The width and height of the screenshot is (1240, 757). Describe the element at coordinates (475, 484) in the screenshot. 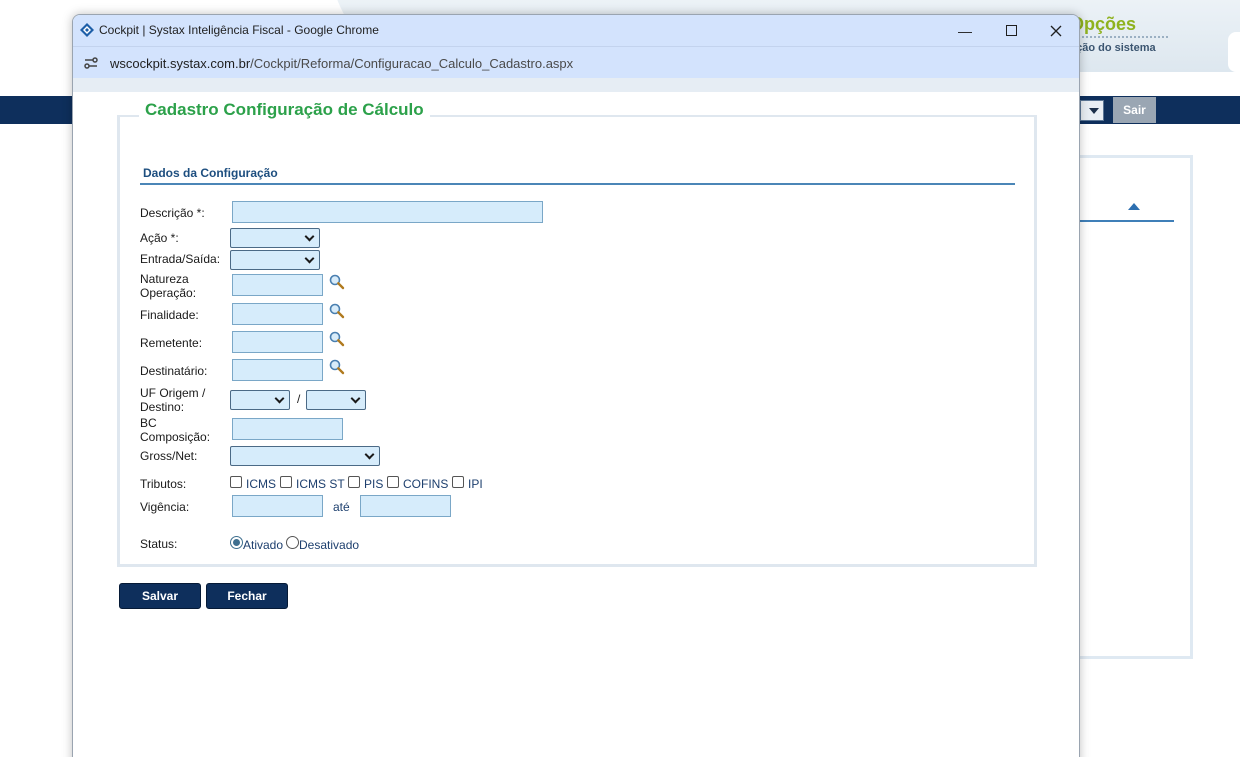

I see `tributo-ipi-label: IPI` at that location.